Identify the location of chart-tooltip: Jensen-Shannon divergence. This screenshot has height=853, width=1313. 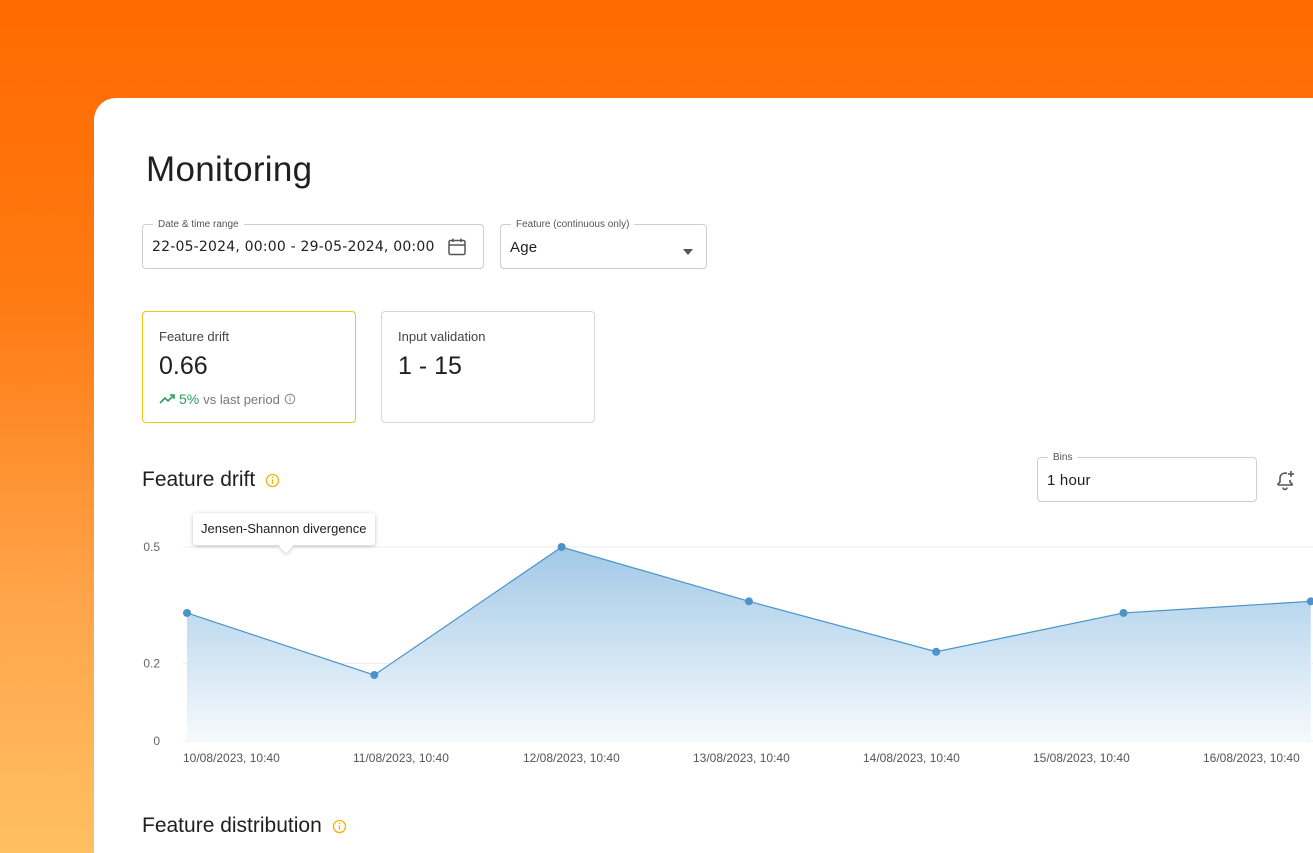
(284, 529).